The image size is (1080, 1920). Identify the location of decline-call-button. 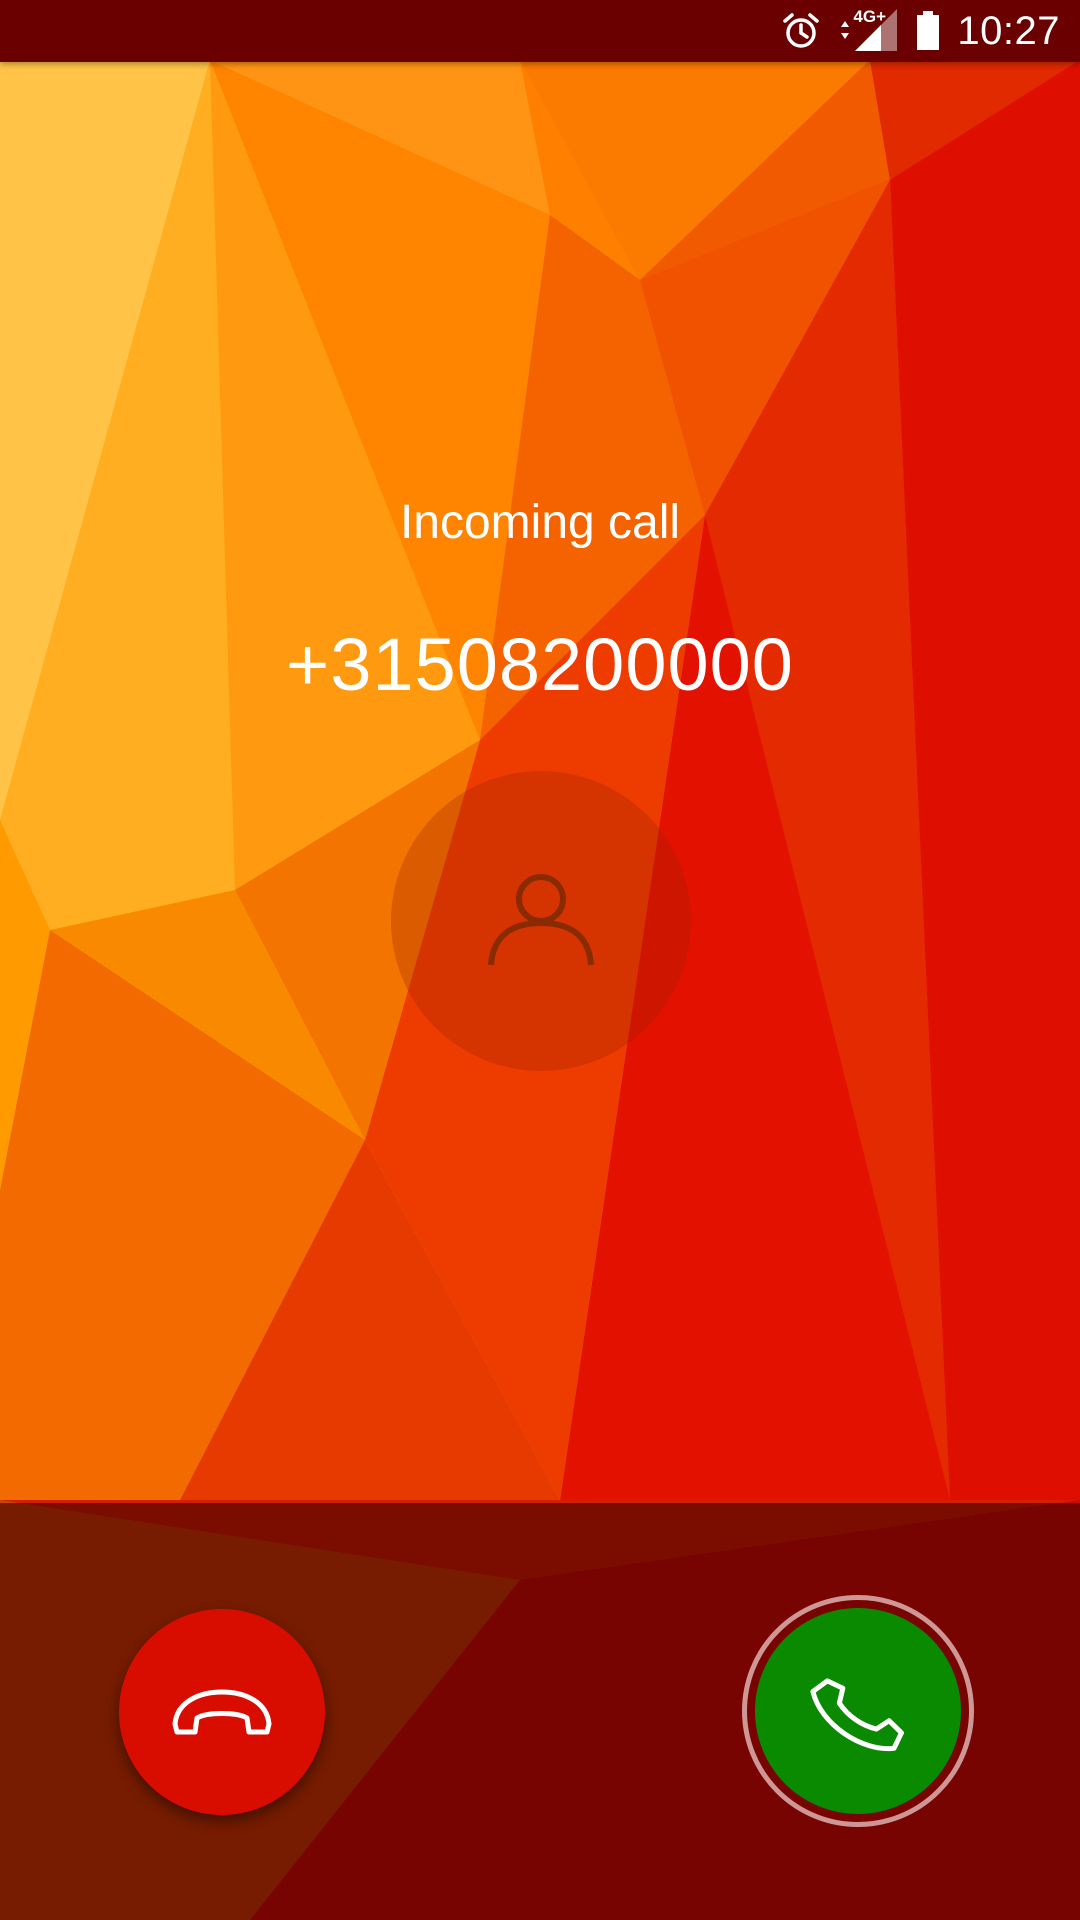
(222, 1712).